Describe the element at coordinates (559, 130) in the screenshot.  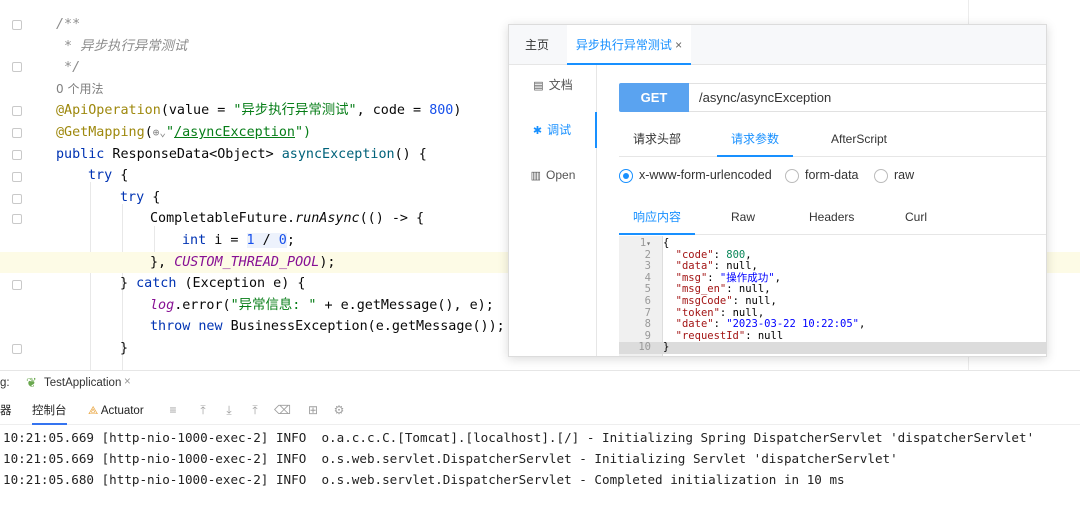
I see `sidebar-item-label: 调试` at that location.